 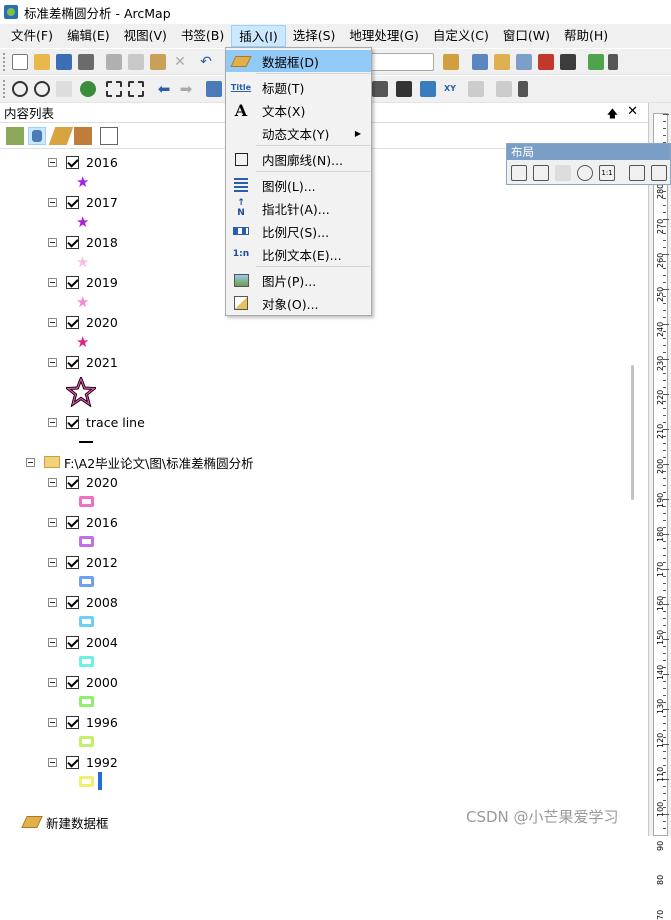 What do you see at coordinates (546, 62) in the screenshot?
I see `arctoolbox-icon` at bounding box center [546, 62].